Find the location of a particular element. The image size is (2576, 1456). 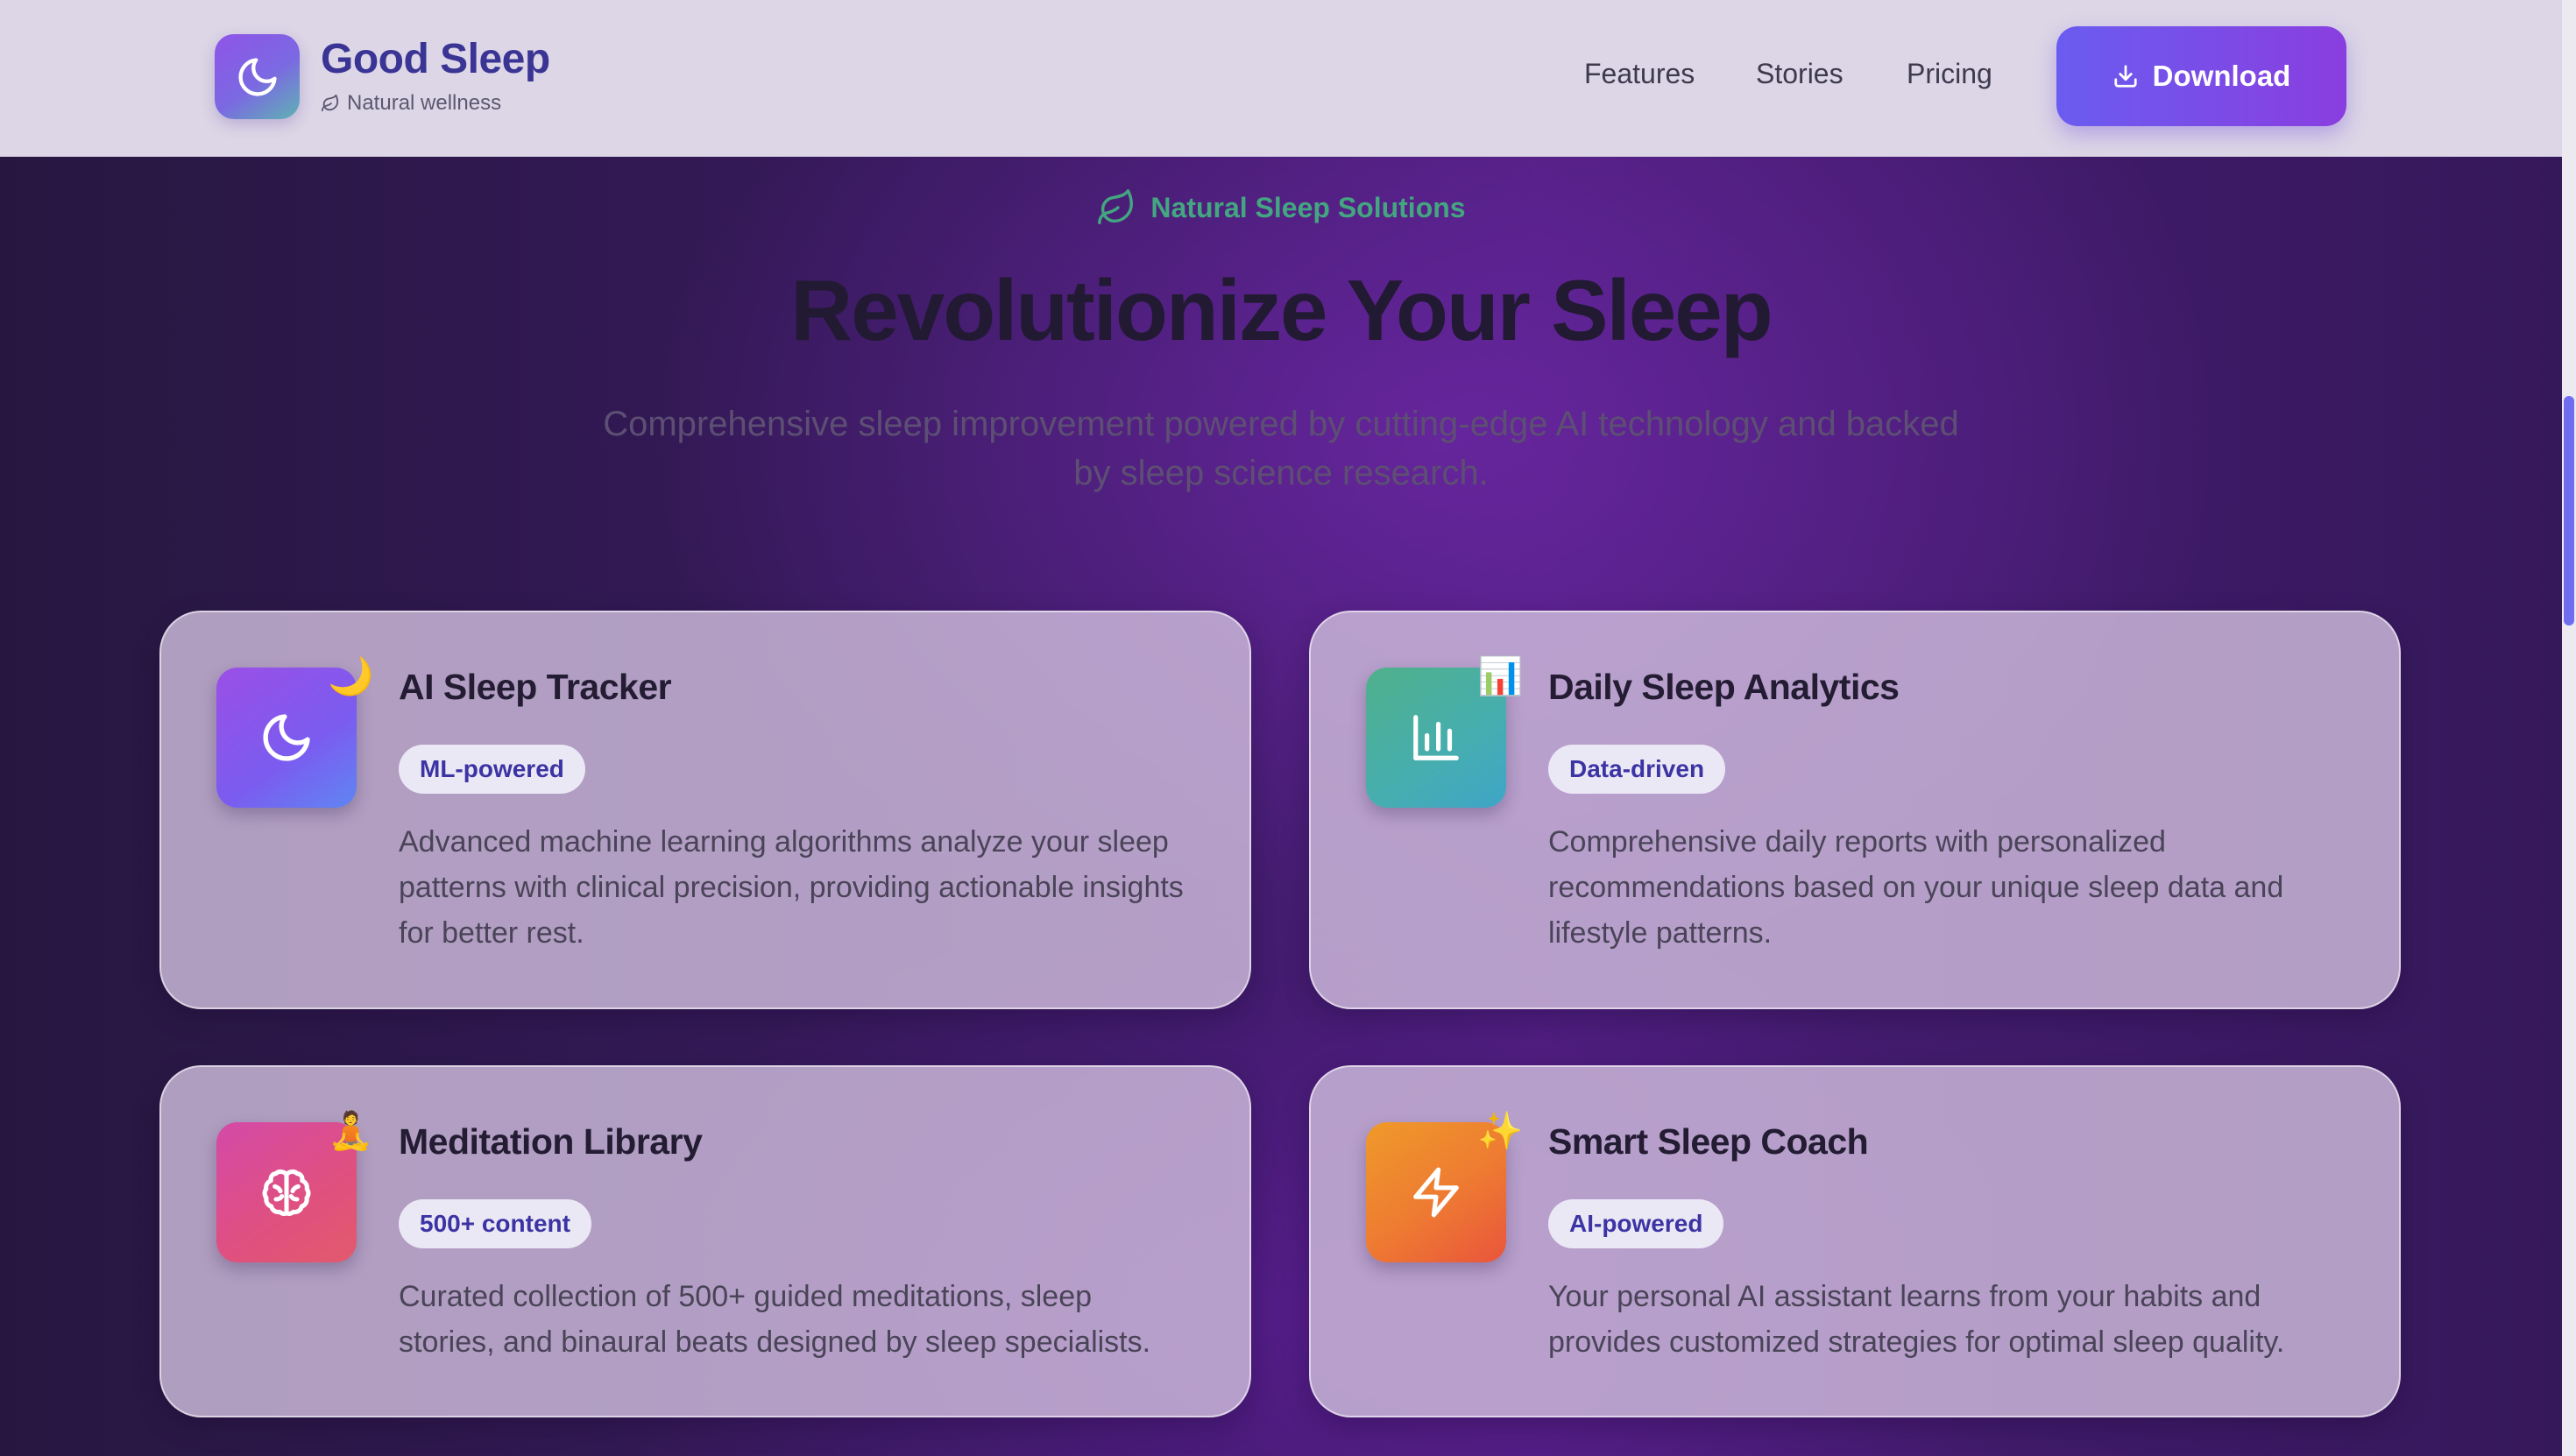

bar-chart-emoji-icon: 📊 is located at coordinates (1500, 675).